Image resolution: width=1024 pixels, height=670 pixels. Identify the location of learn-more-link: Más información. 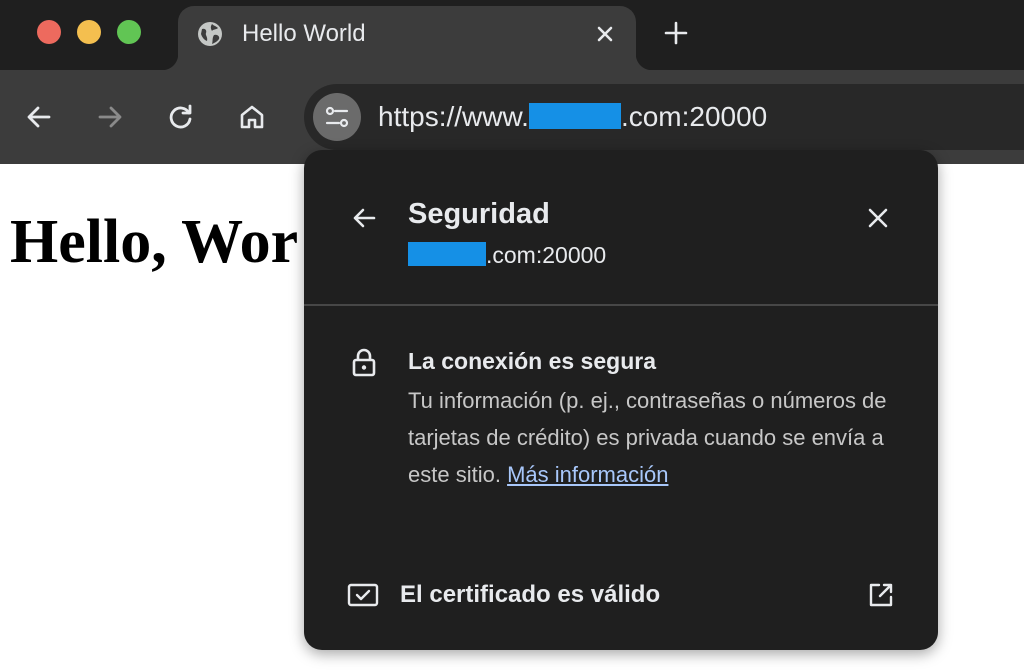
(587, 474).